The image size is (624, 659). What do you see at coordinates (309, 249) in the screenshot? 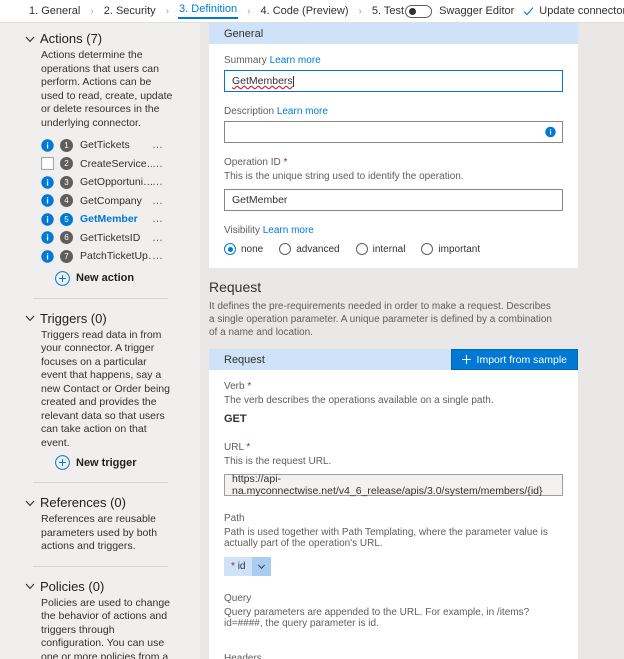
I see `visibility-option-advanced: advanced` at bounding box center [309, 249].